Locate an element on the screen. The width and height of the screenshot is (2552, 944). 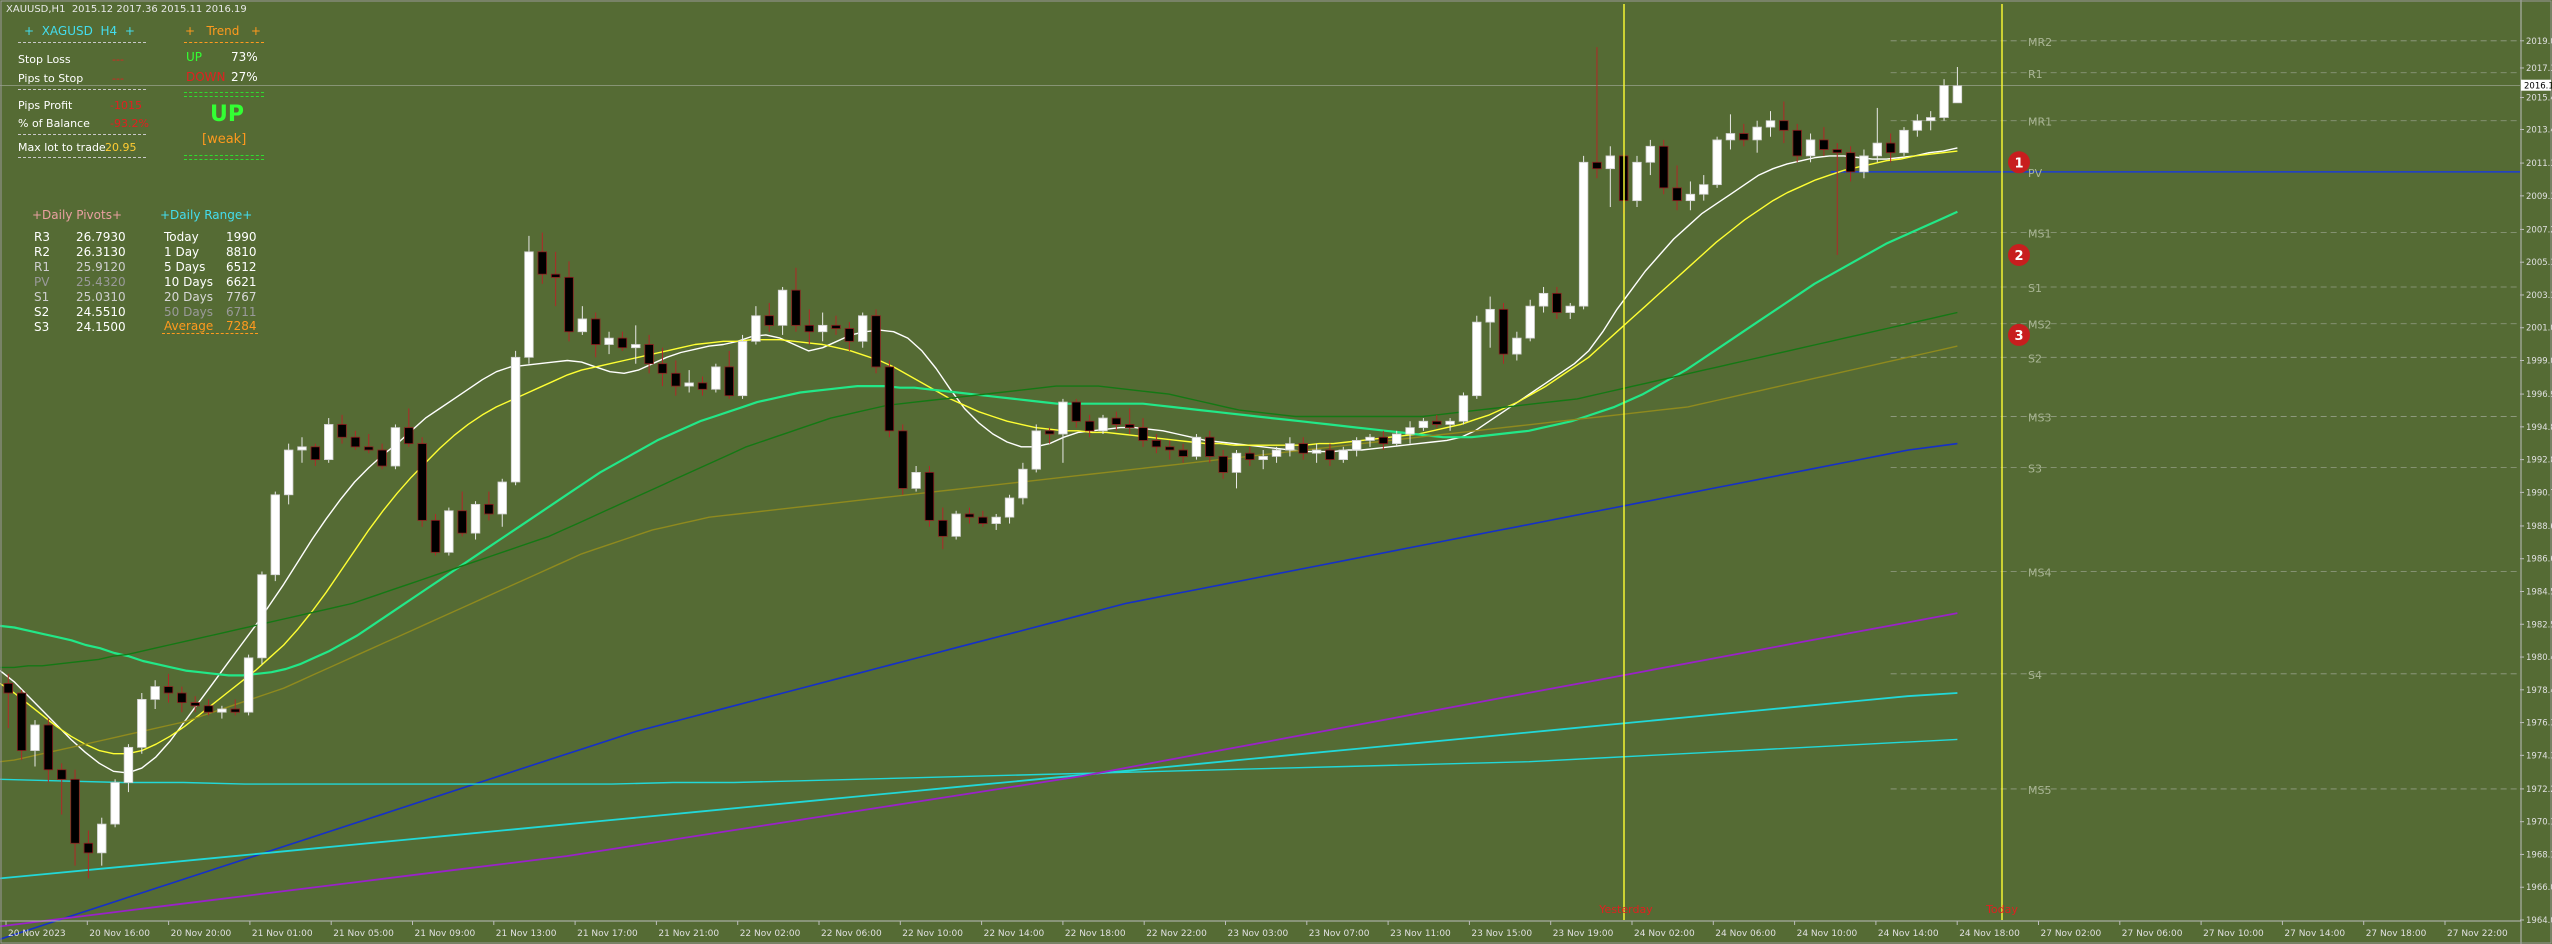
y-tick-label: 2015.45 is located at coordinates (2539, 99).